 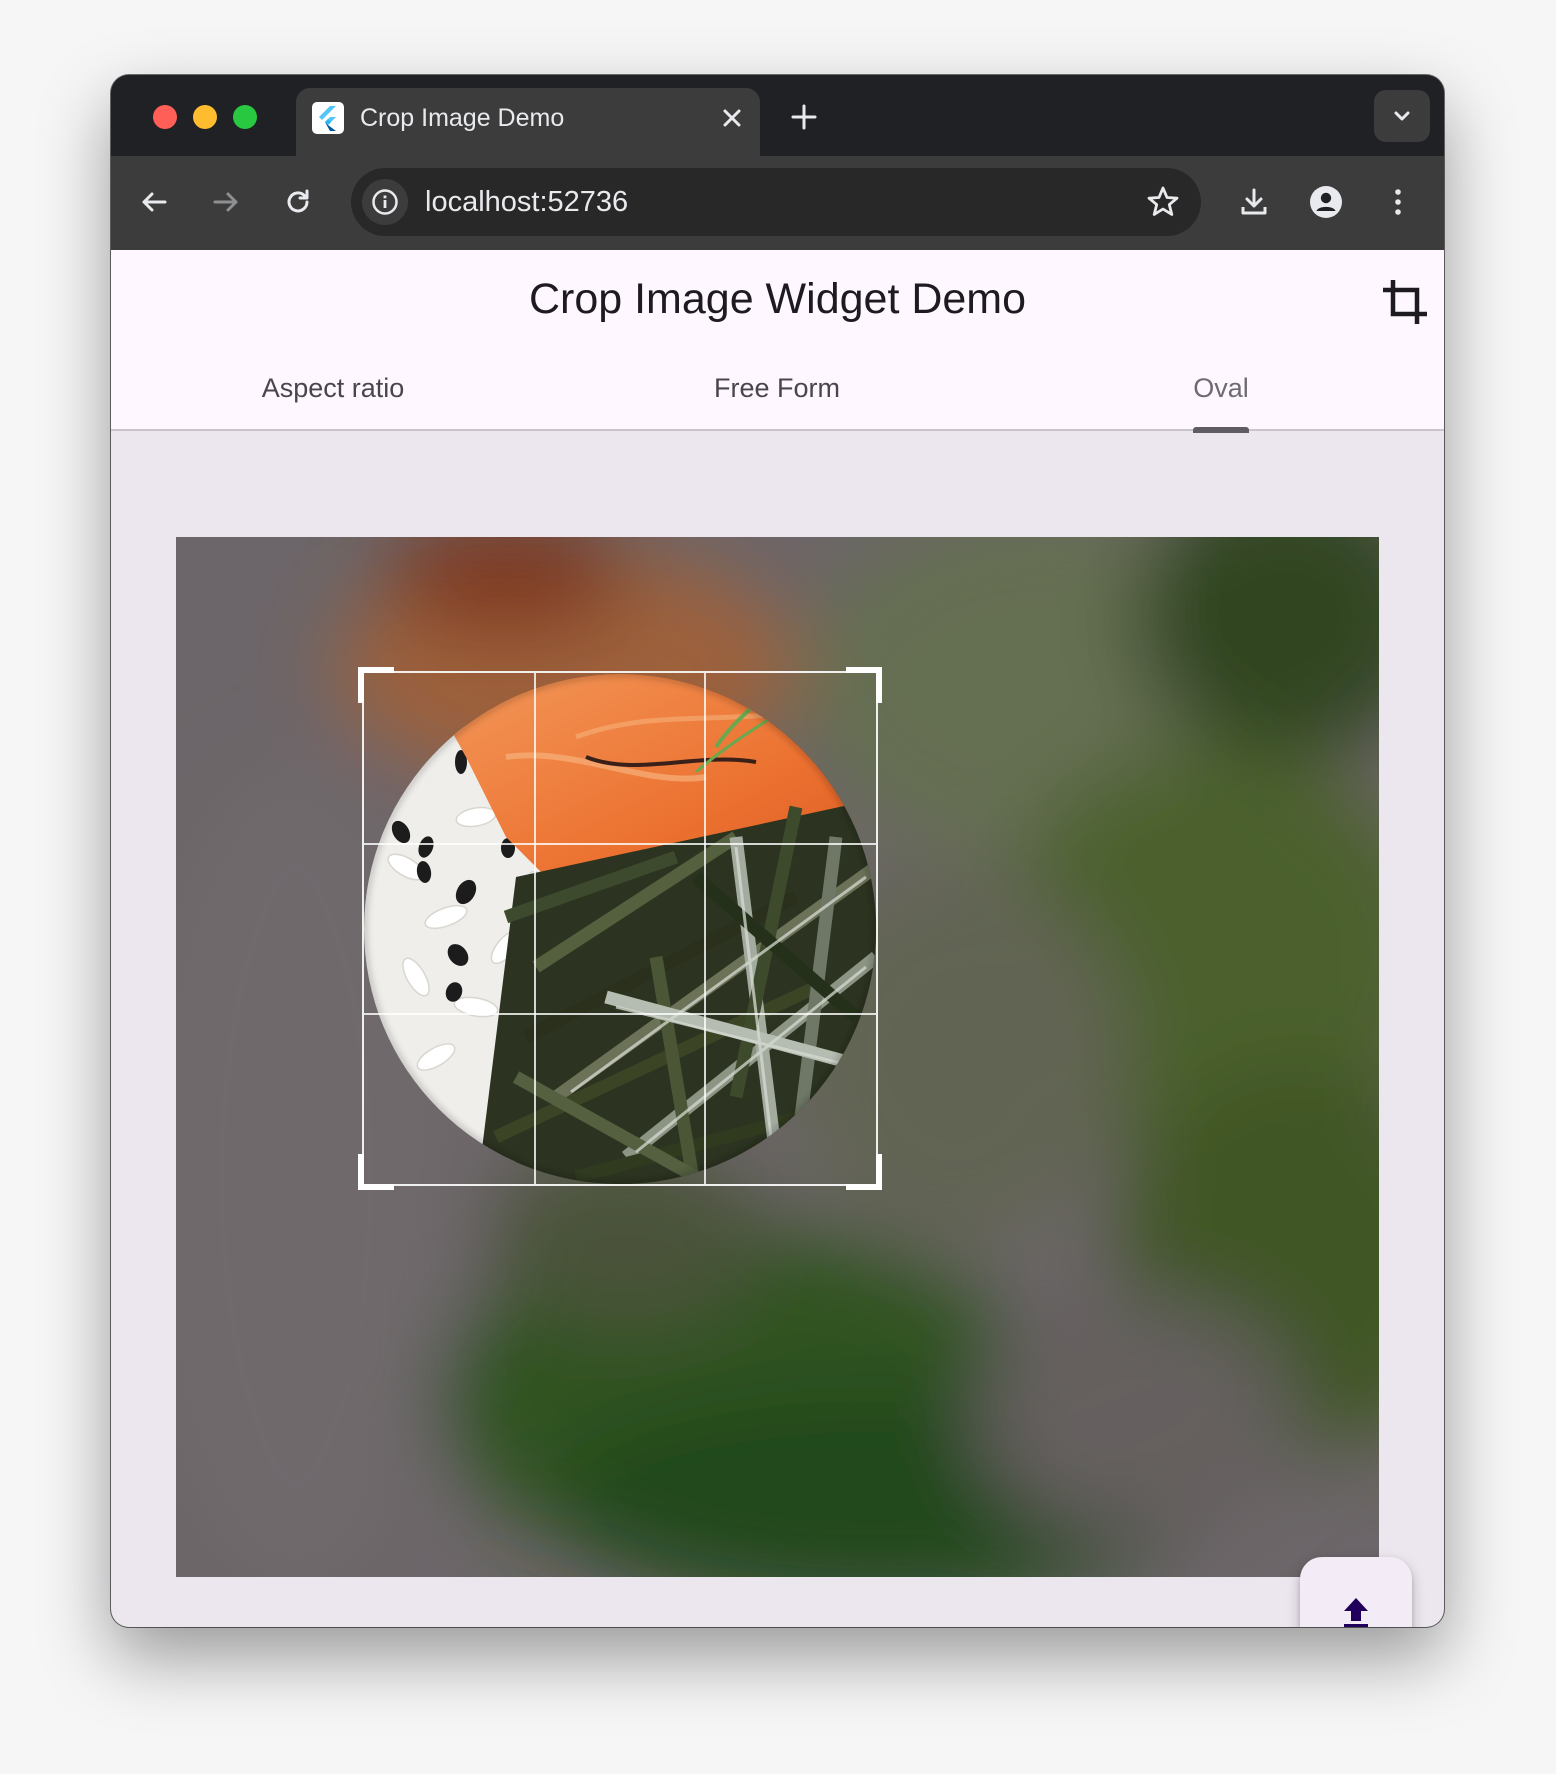 I want to click on tab-indicator, so click(x=1221, y=430).